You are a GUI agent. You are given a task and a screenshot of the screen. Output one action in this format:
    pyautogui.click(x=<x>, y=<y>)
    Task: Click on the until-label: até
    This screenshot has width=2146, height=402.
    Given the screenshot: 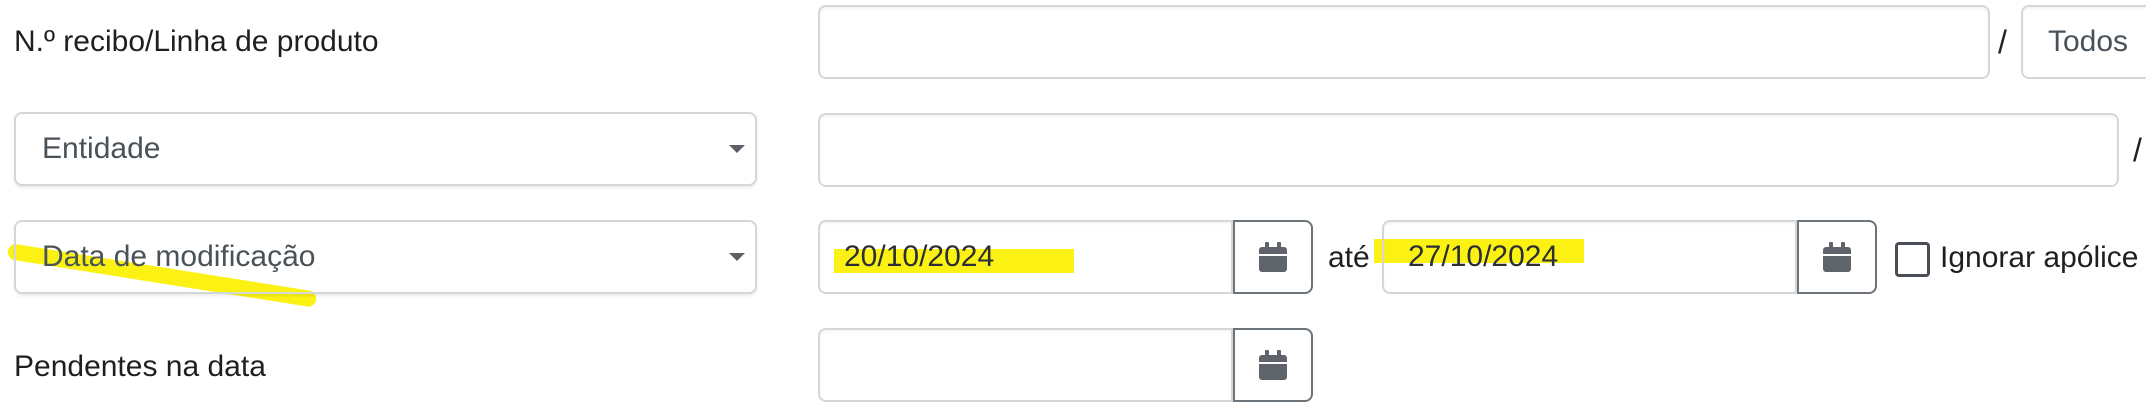 What is the action you would take?
    pyautogui.click(x=1349, y=257)
    